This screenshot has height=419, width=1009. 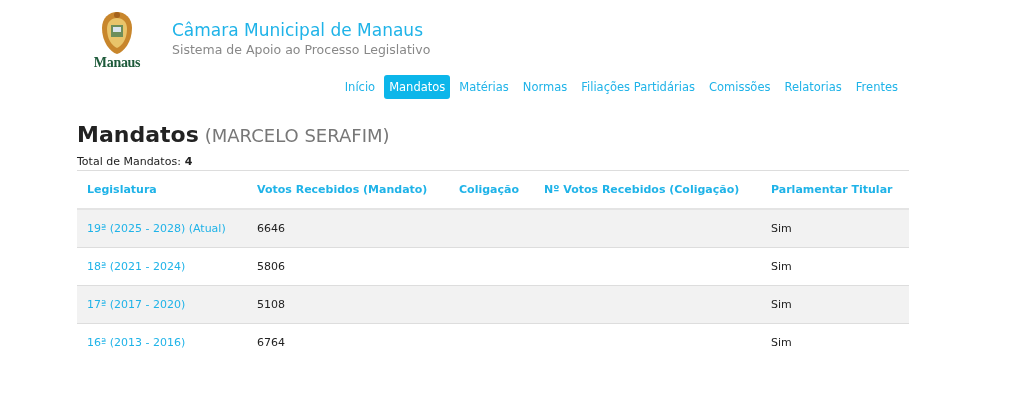 I want to click on total-count: 4, so click(x=188, y=161).